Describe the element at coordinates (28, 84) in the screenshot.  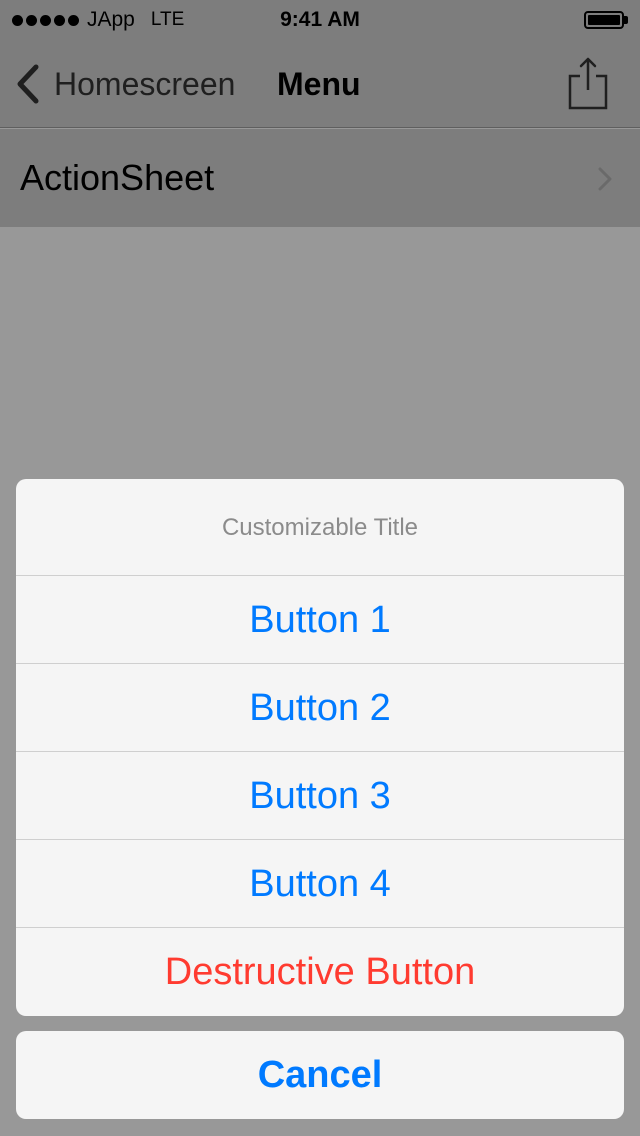
I see `chevron-left-icon` at that location.